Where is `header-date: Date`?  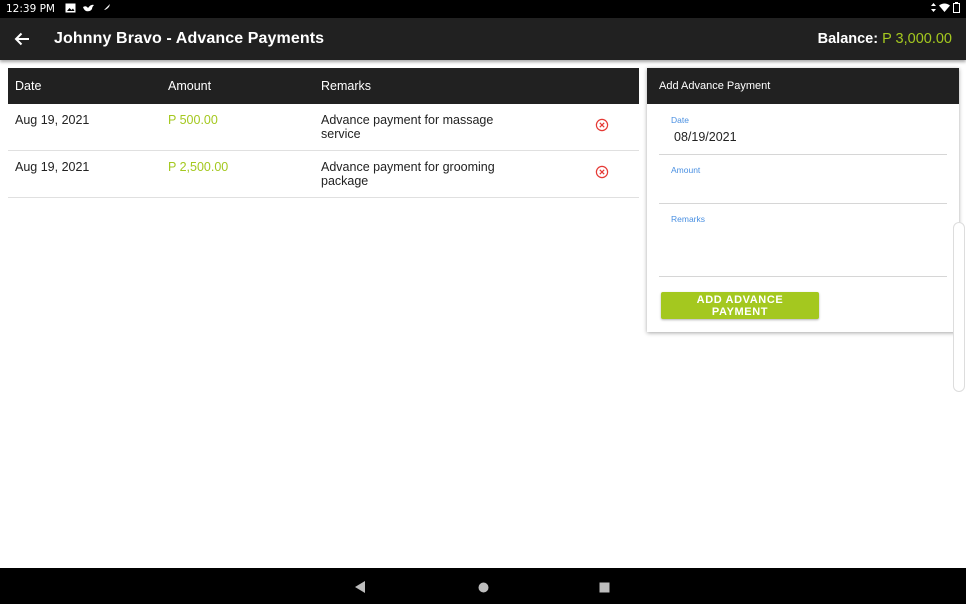
header-date: Date is located at coordinates (28, 86).